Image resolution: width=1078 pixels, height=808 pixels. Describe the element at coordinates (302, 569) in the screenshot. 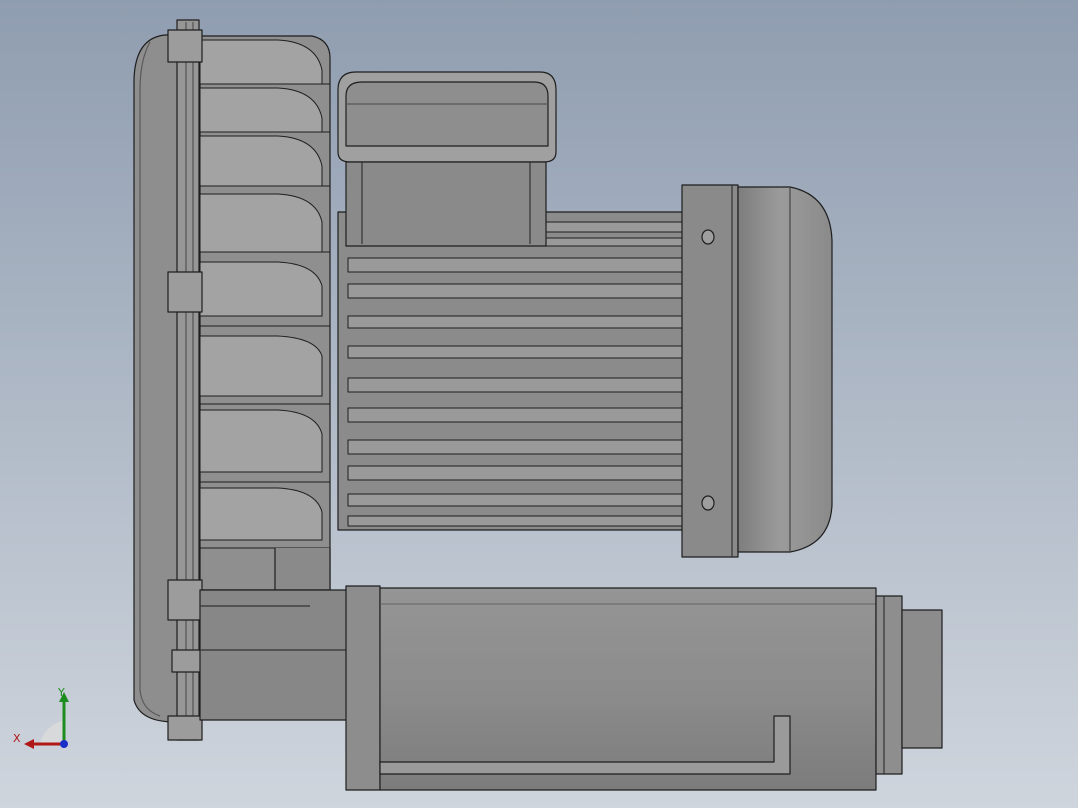

I see `fin-block-bottom` at that location.